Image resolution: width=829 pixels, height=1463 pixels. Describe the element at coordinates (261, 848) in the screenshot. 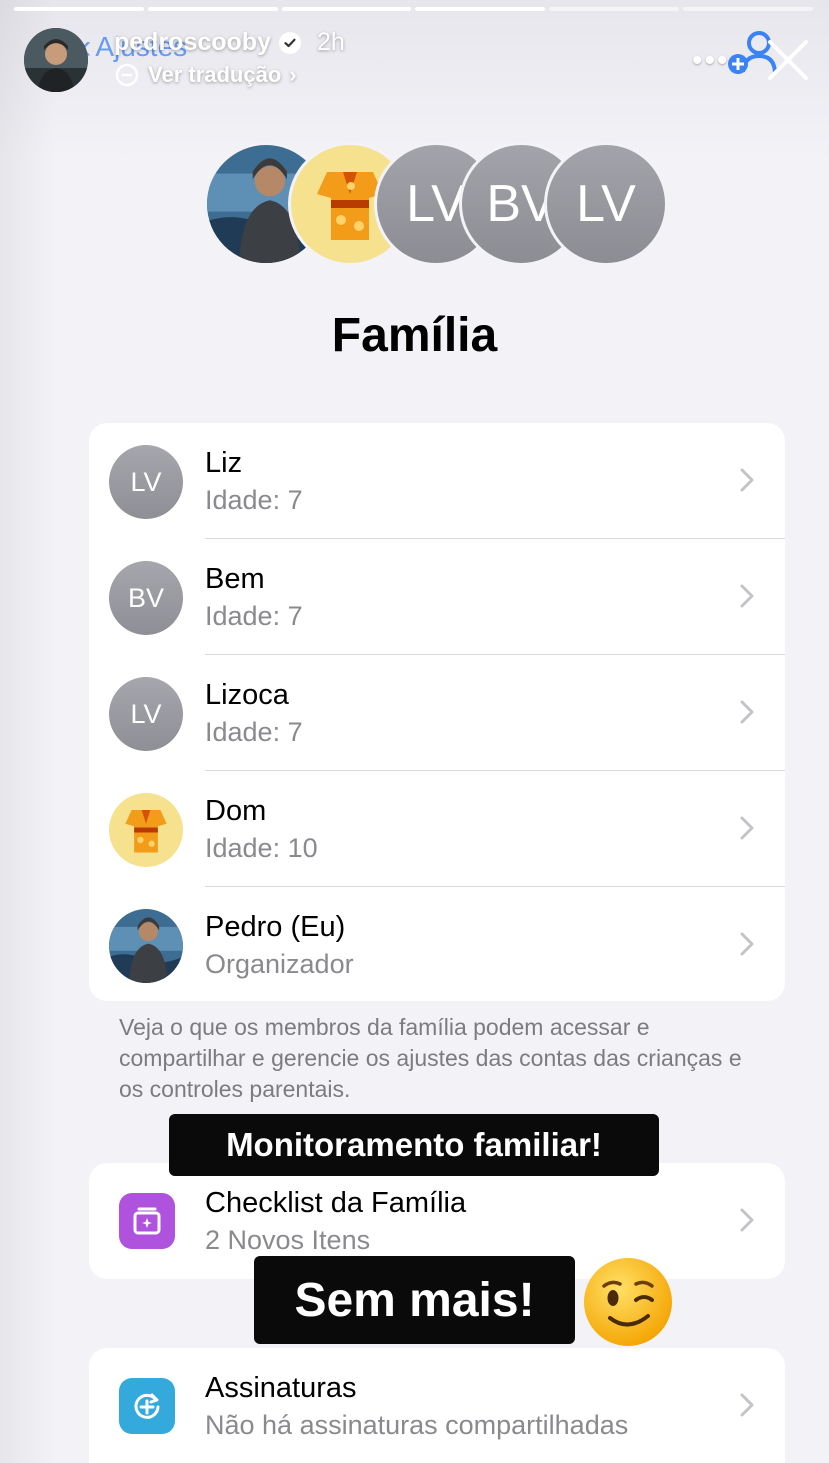

I see `member-detail: Idade: 10` at that location.